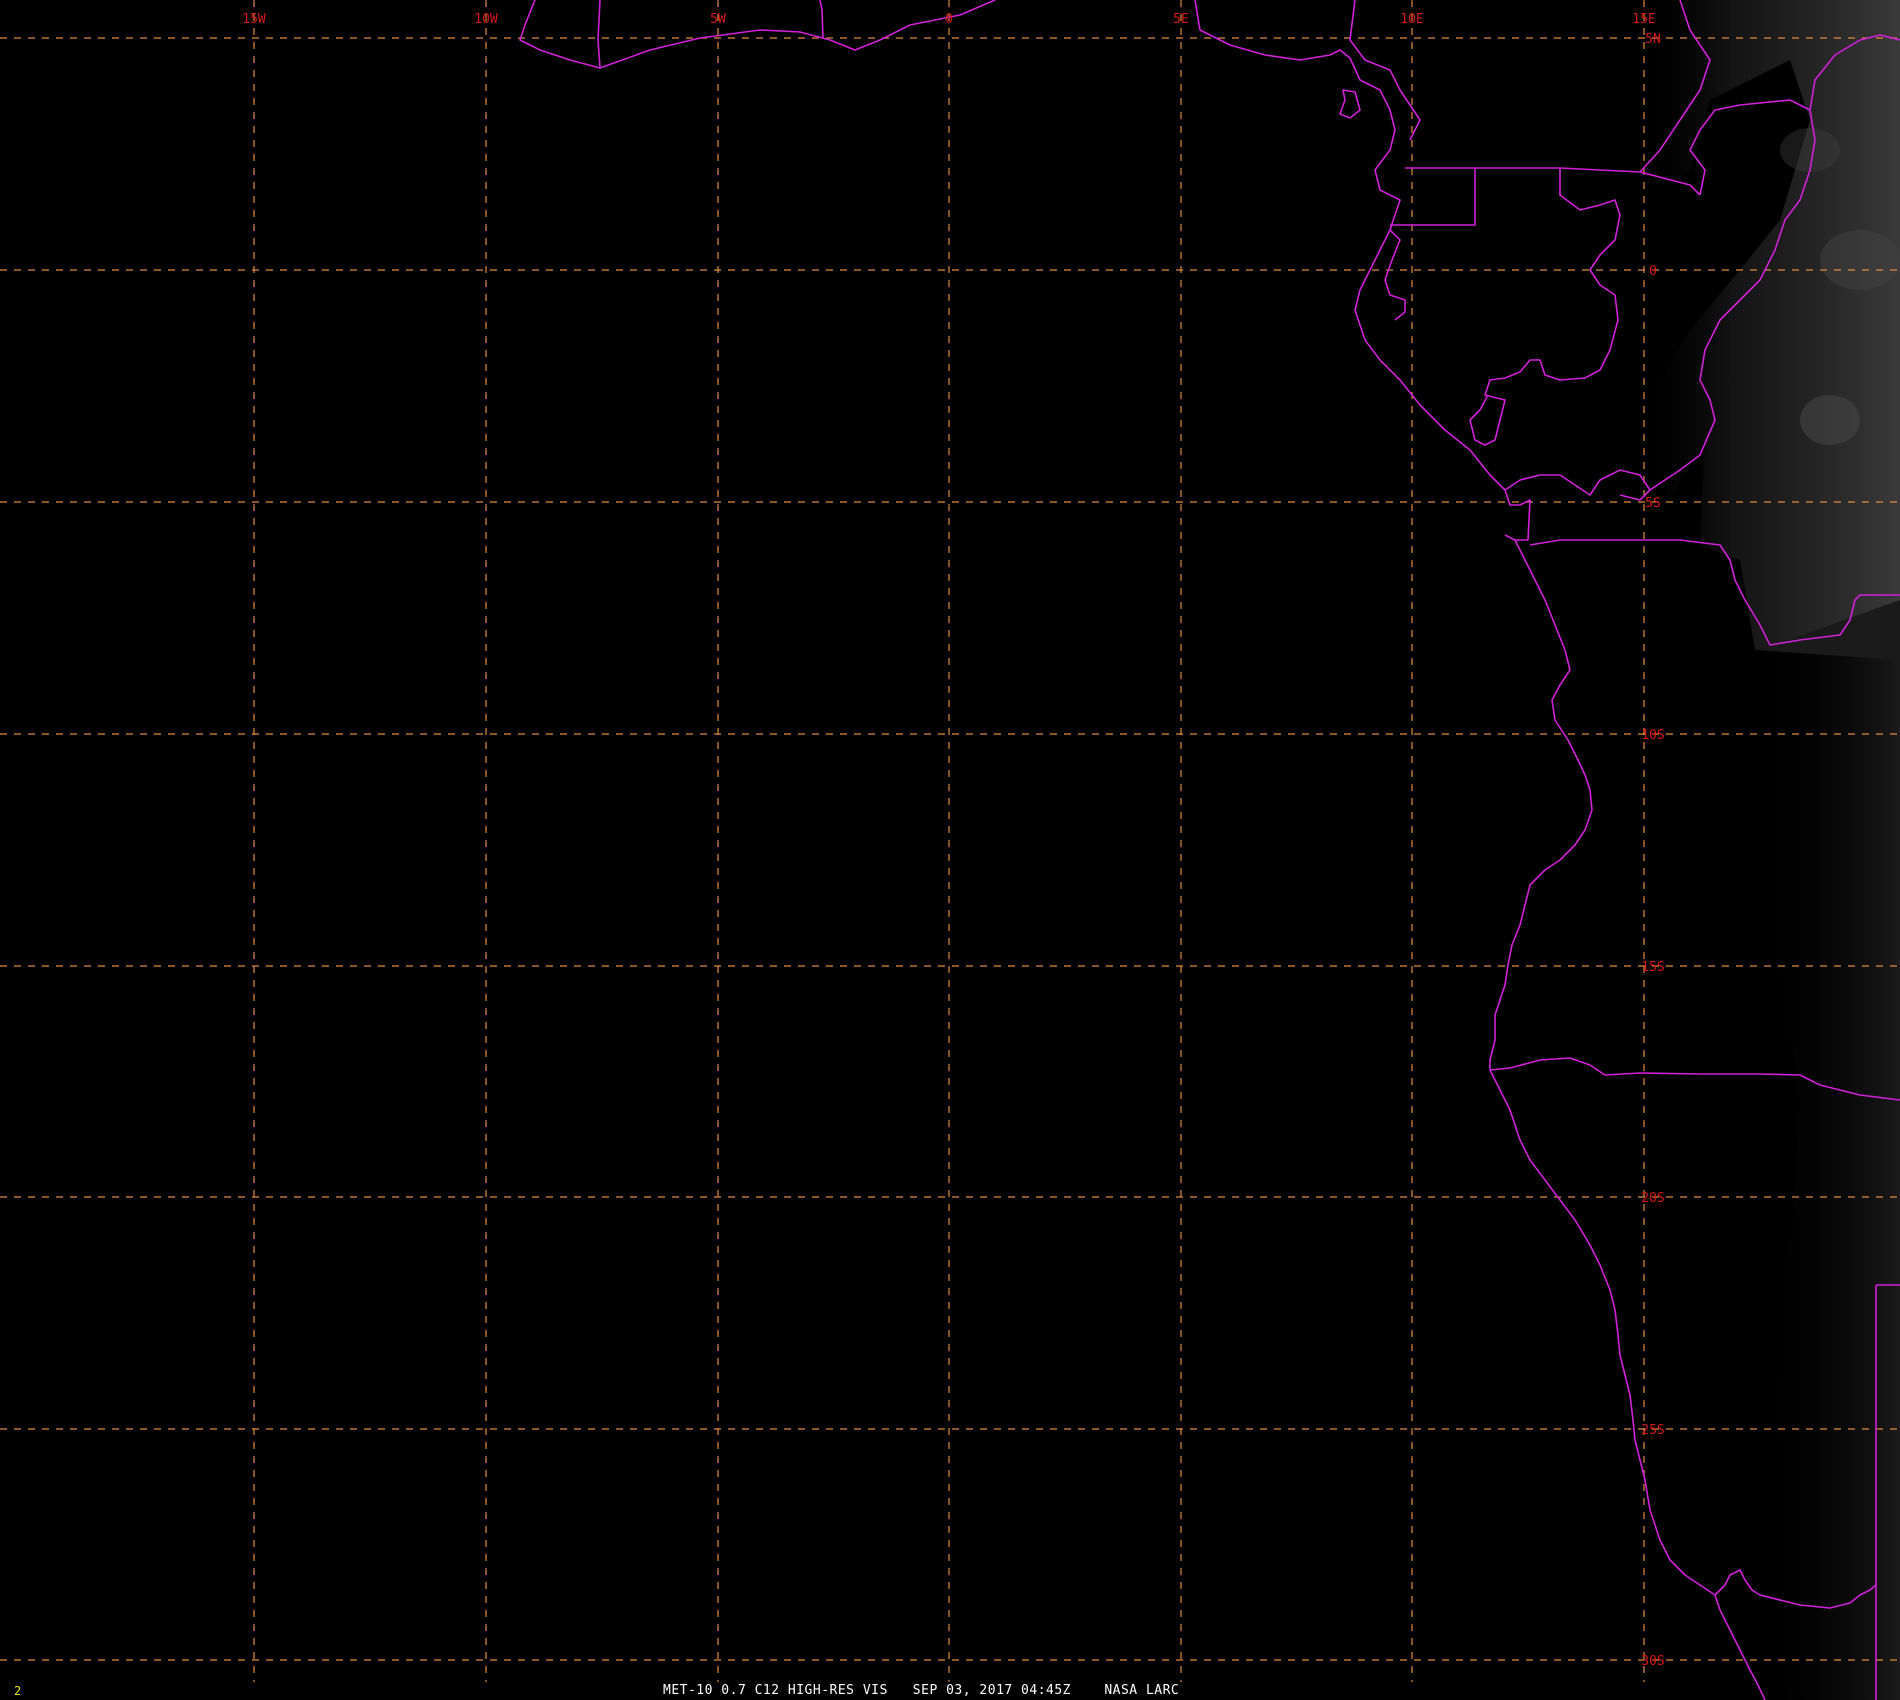  What do you see at coordinates (1770, 850) in the screenshot?
I see `cloud-cover` at bounding box center [1770, 850].